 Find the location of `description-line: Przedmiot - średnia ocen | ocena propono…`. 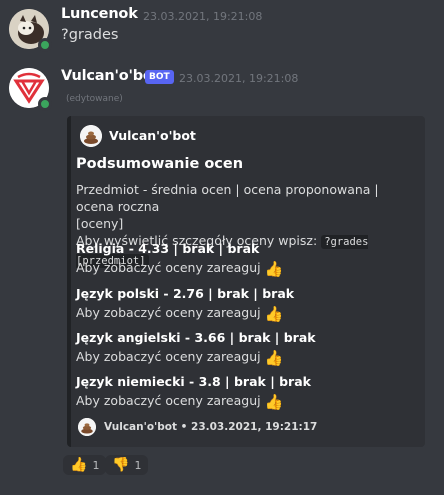

description-line: Przedmiot - średnia ocen | ocena propono… is located at coordinates (227, 198).